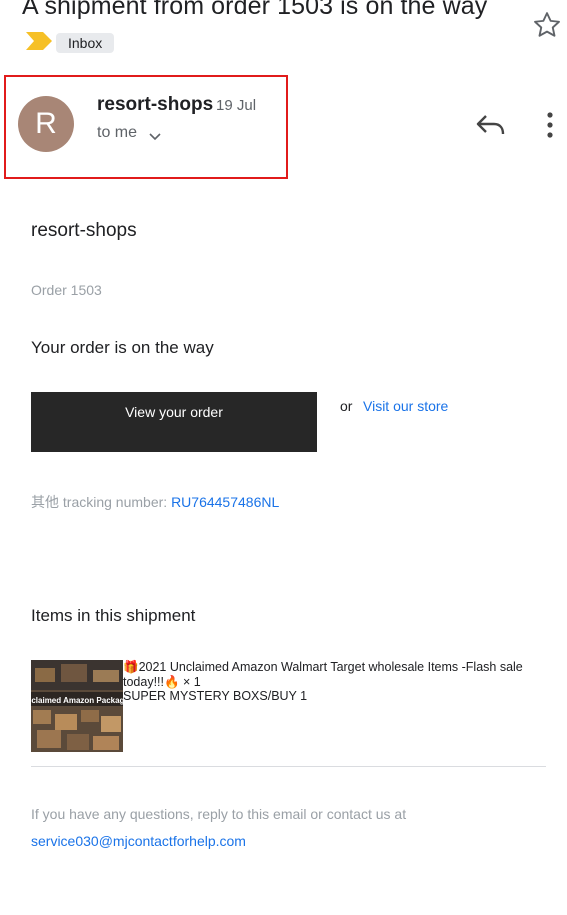 The image size is (567, 915). I want to click on view-order-button: View your order, so click(174, 422).